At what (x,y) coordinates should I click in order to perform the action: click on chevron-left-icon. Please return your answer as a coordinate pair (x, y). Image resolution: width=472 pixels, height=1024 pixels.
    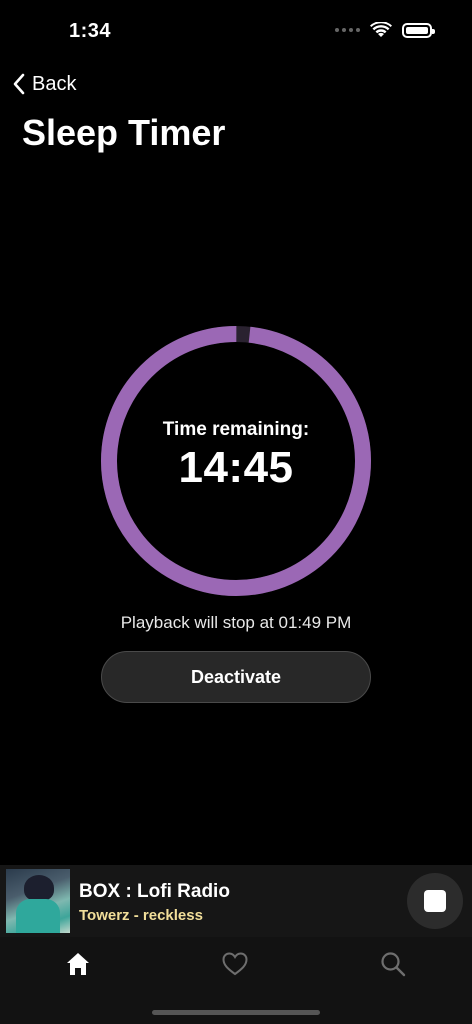
    Looking at the image, I should click on (19, 84).